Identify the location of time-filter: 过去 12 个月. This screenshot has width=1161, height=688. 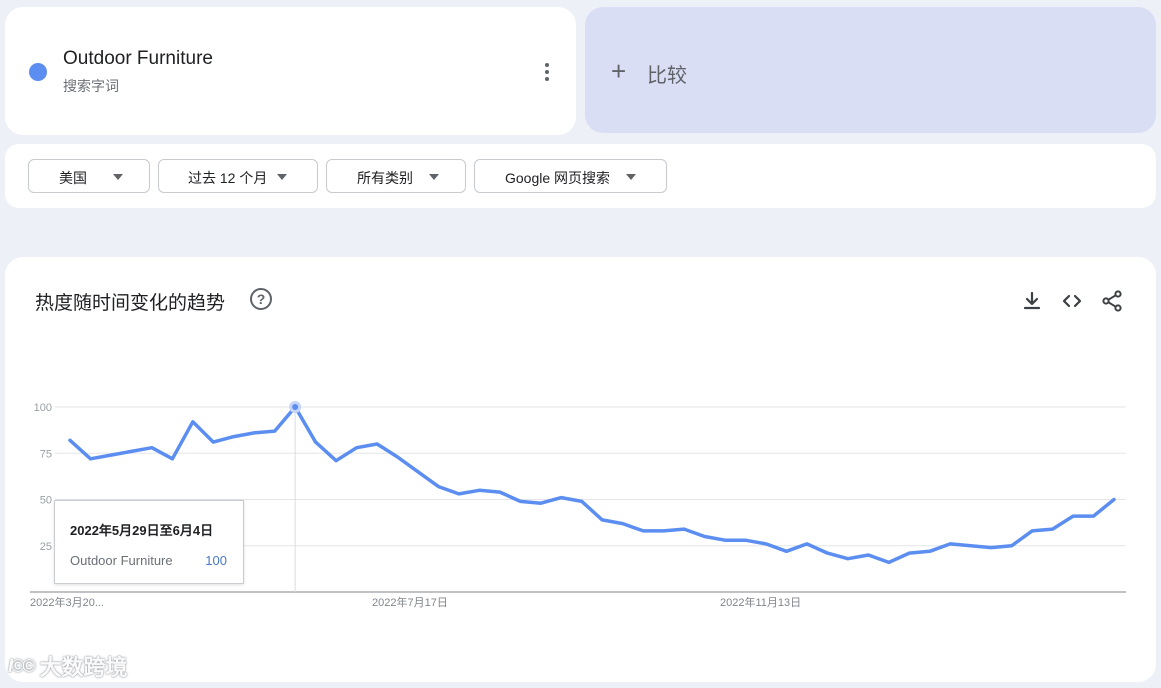
(238, 176).